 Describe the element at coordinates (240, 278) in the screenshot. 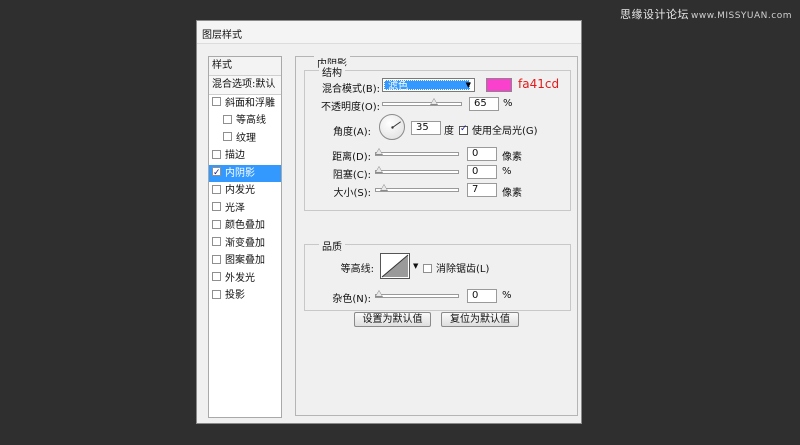

I see `style-item-label: 外发光` at that location.